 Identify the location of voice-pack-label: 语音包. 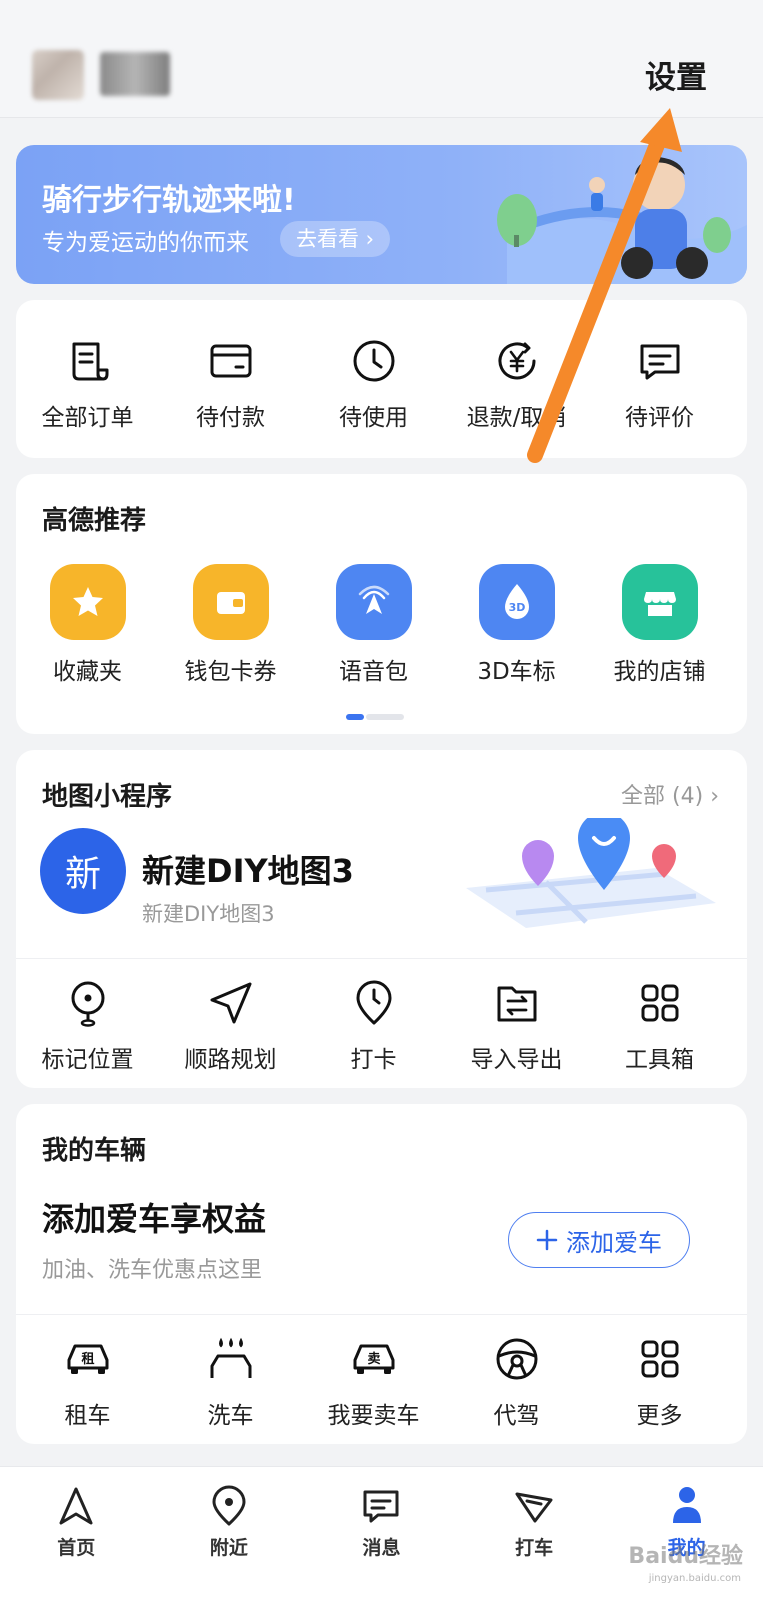
(373, 672).